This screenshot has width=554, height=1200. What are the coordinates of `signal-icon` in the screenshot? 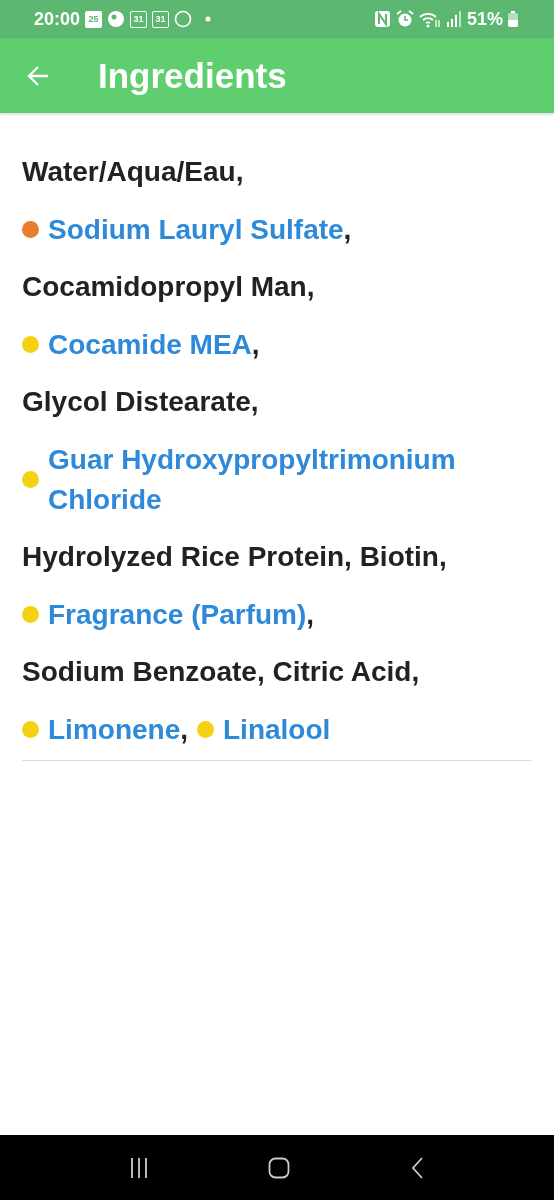 It's located at (453, 19).